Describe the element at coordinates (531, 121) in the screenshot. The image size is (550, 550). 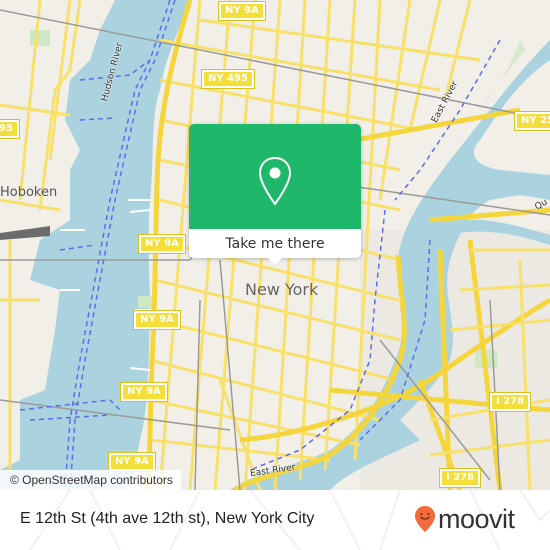
I see `route-shield-ny25: NY 25` at that location.